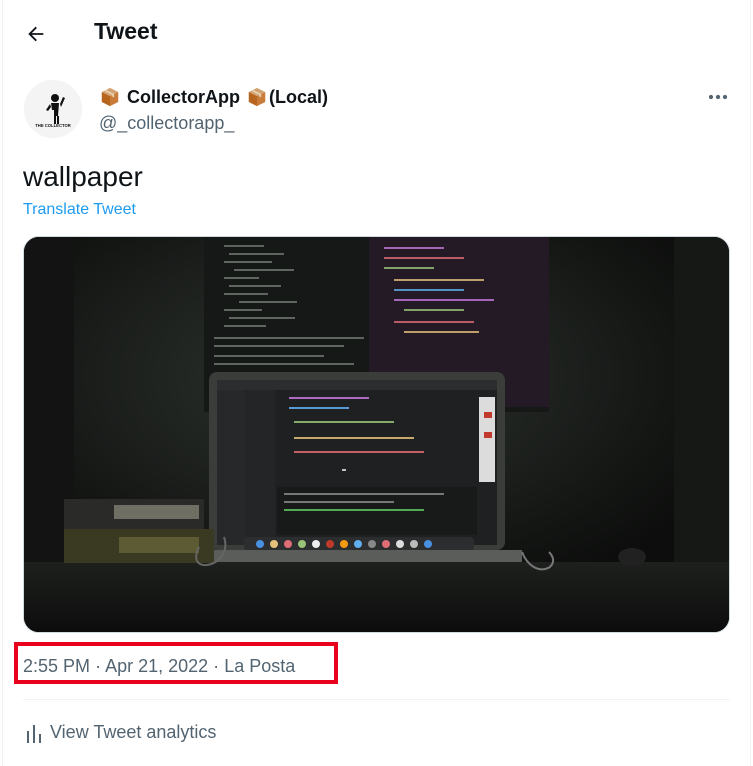  I want to click on author-display-name: CollectorApp (Local), so click(213, 97).